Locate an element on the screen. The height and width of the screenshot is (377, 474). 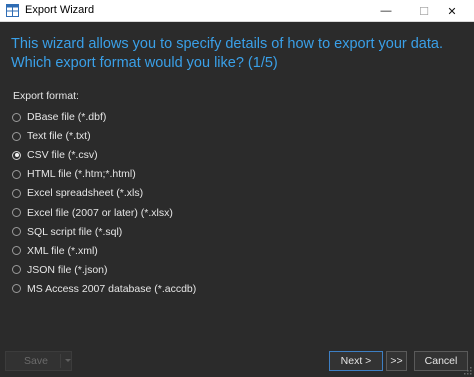
export-format-option-label: XML file (*.xml) is located at coordinates (62, 250).